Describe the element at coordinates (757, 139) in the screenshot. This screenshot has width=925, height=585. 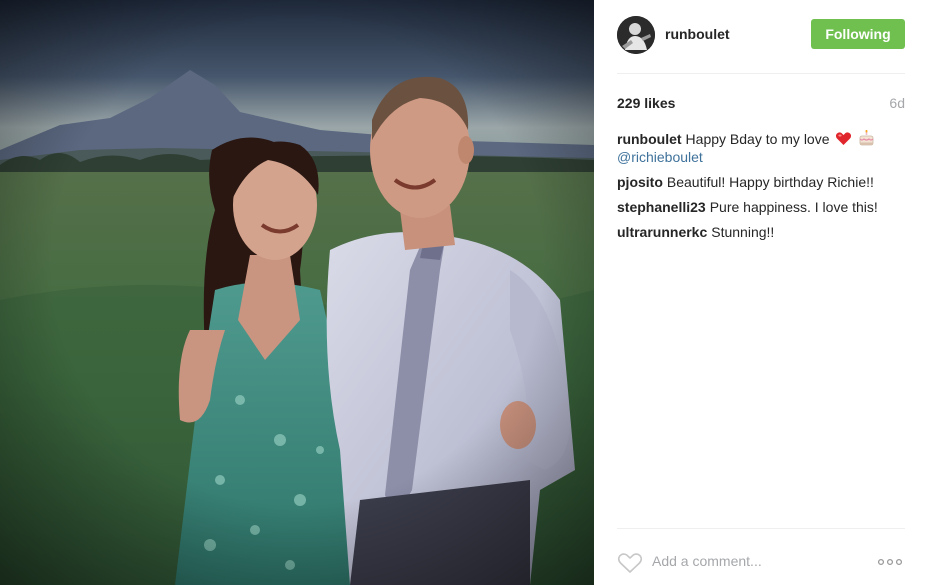
I see `caption-text: Happy Bday to my love` at that location.